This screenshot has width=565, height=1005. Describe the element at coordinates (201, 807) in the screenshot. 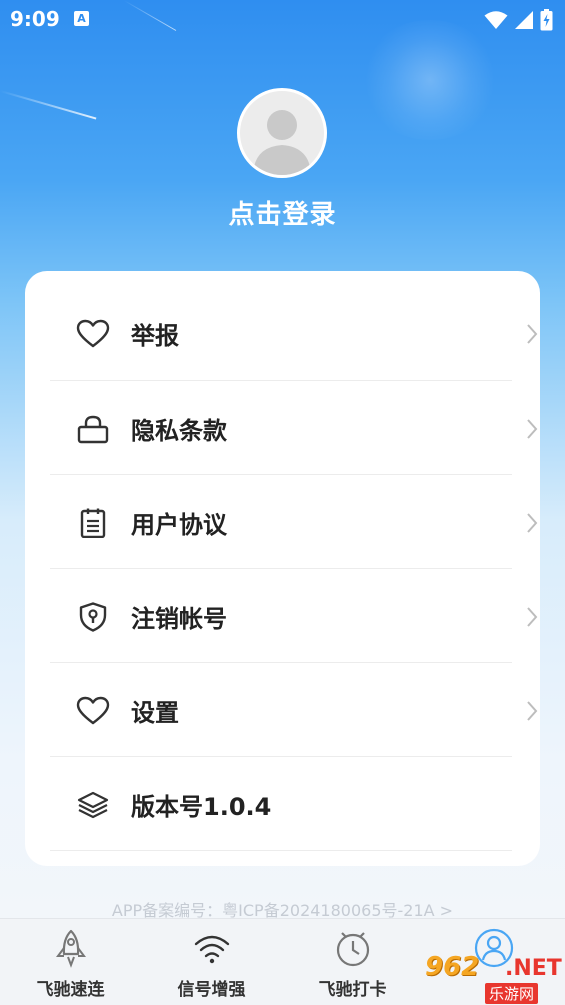

I see `menu-item-label: 版本号1.0.4` at that location.